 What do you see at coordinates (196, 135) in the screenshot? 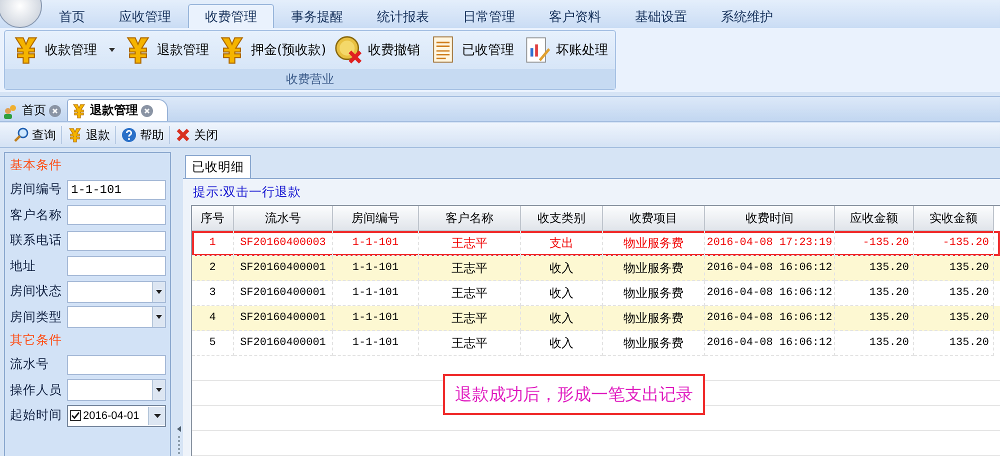
I see `toolbar-button: 关闭` at bounding box center [196, 135].